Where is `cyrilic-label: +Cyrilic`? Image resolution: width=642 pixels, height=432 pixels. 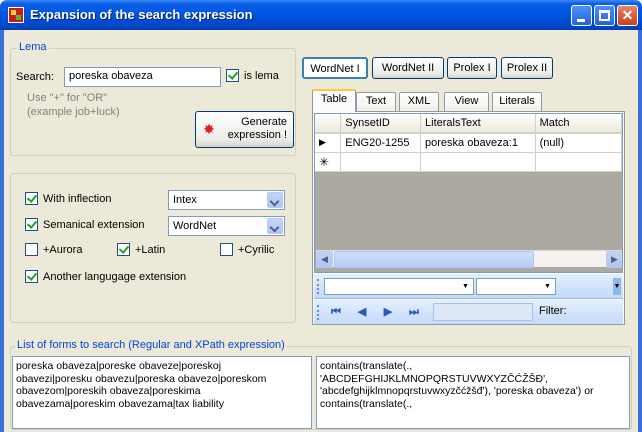
cyrilic-label: +Cyrilic is located at coordinates (256, 249).